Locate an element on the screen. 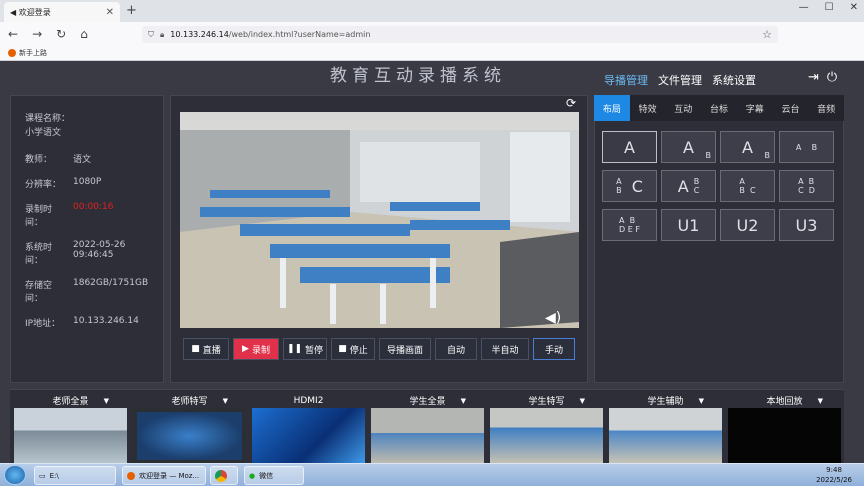  reload-icon: ↻ is located at coordinates (61, 34).